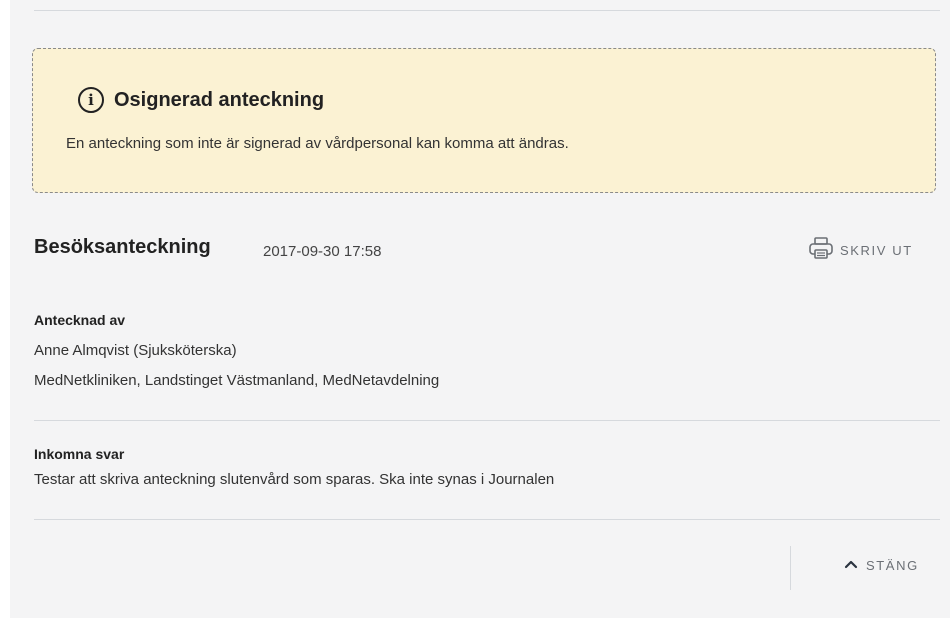 This screenshot has height=618, width=950. I want to click on close-button: STÄNG, so click(881, 565).